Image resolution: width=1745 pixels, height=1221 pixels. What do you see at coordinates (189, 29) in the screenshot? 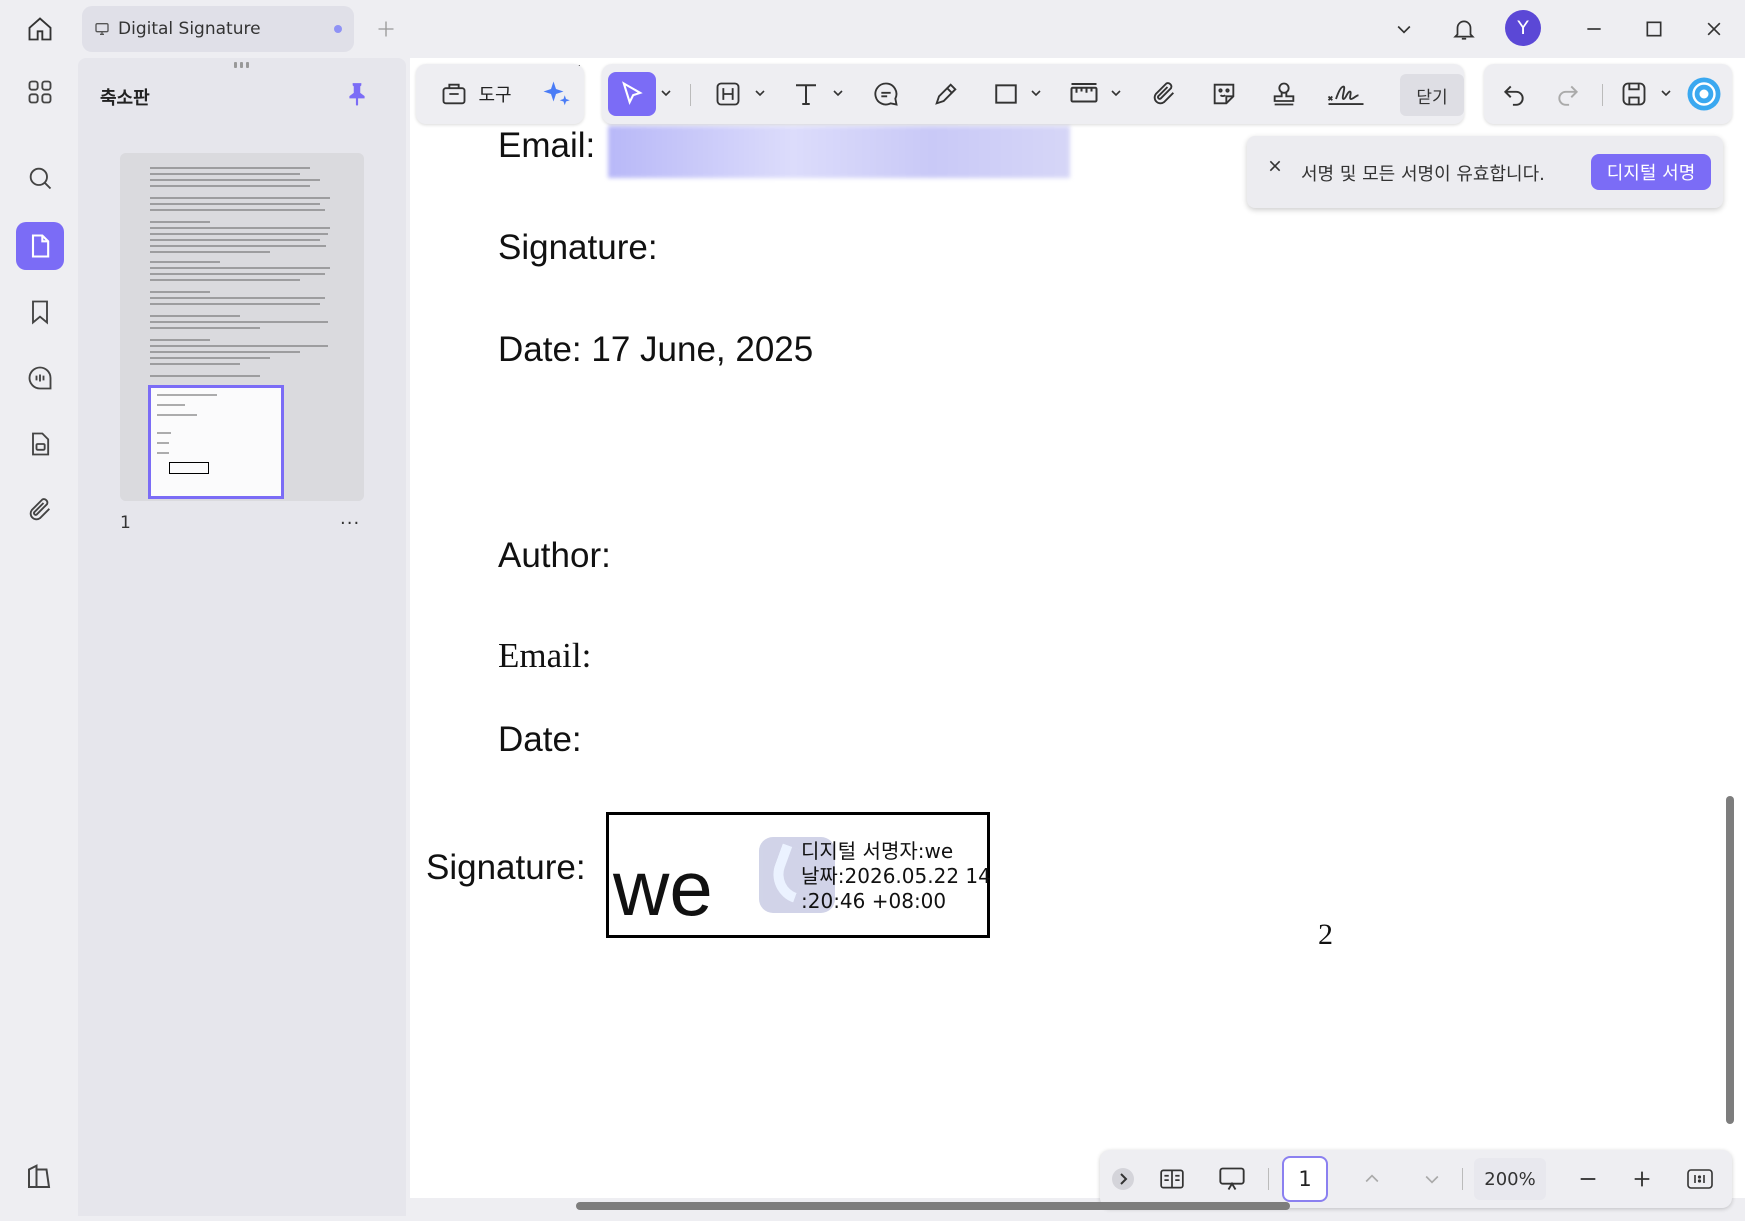
I see `tab-title: Digital Signature` at bounding box center [189, 29].